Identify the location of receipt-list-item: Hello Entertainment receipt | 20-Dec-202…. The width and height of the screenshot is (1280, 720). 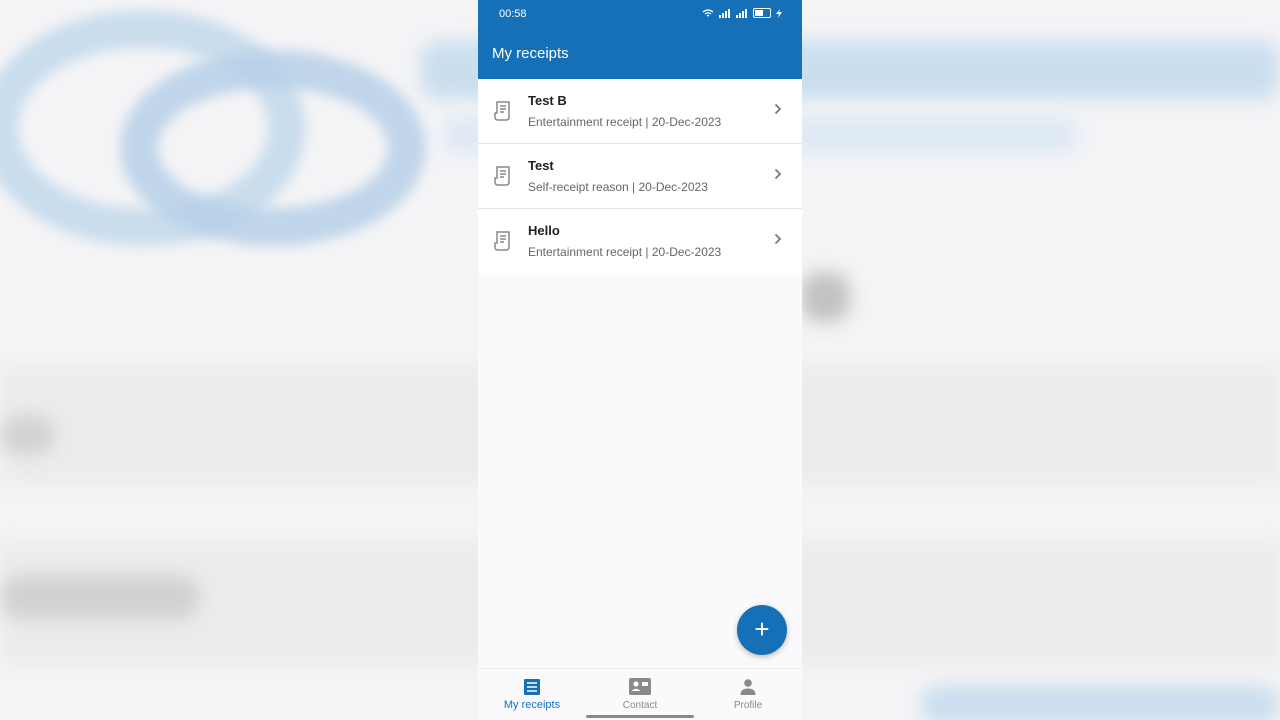
(640, 241).